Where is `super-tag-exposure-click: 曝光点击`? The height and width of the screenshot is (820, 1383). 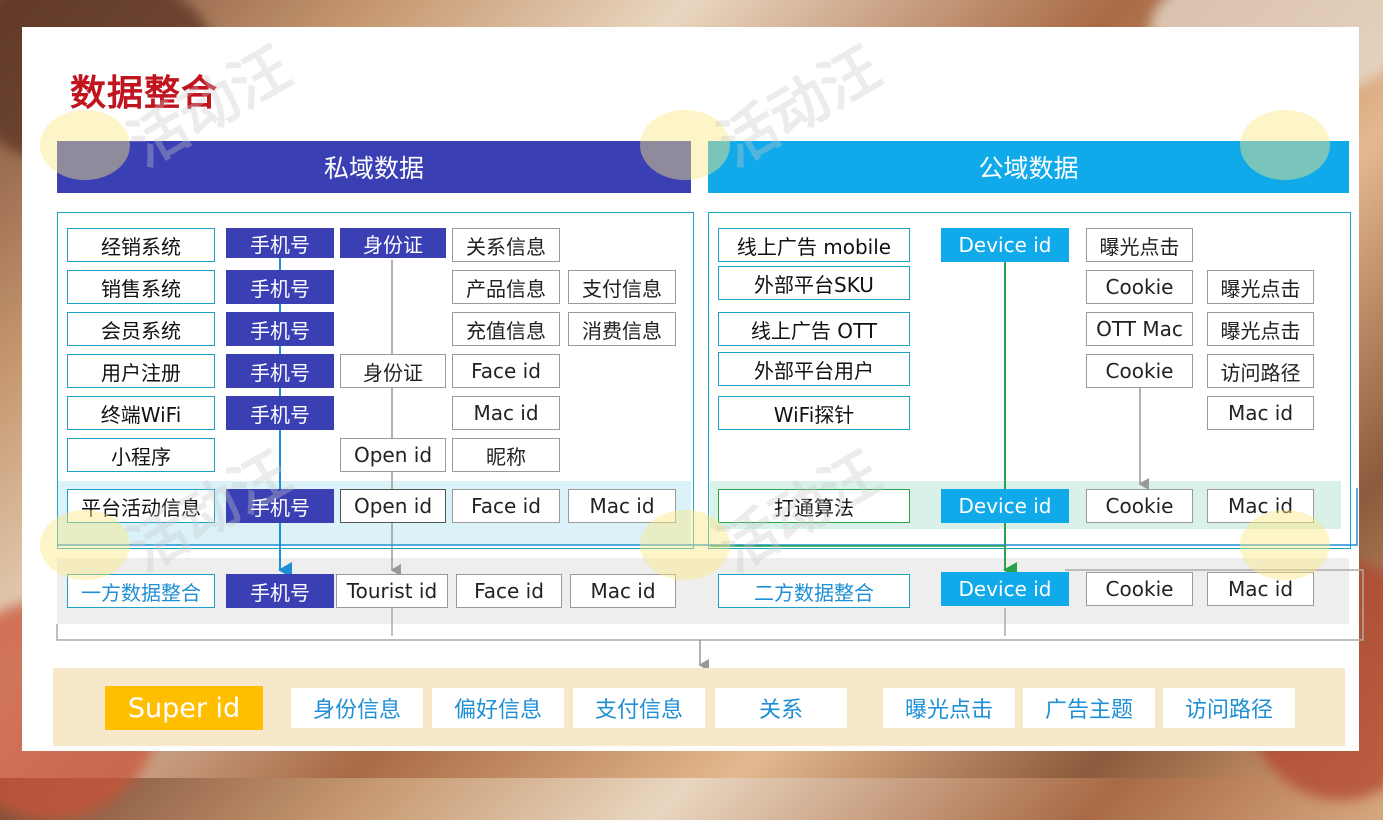
super-tag-exposure-click: 曝光点击 is located at coordinates (949, 708).